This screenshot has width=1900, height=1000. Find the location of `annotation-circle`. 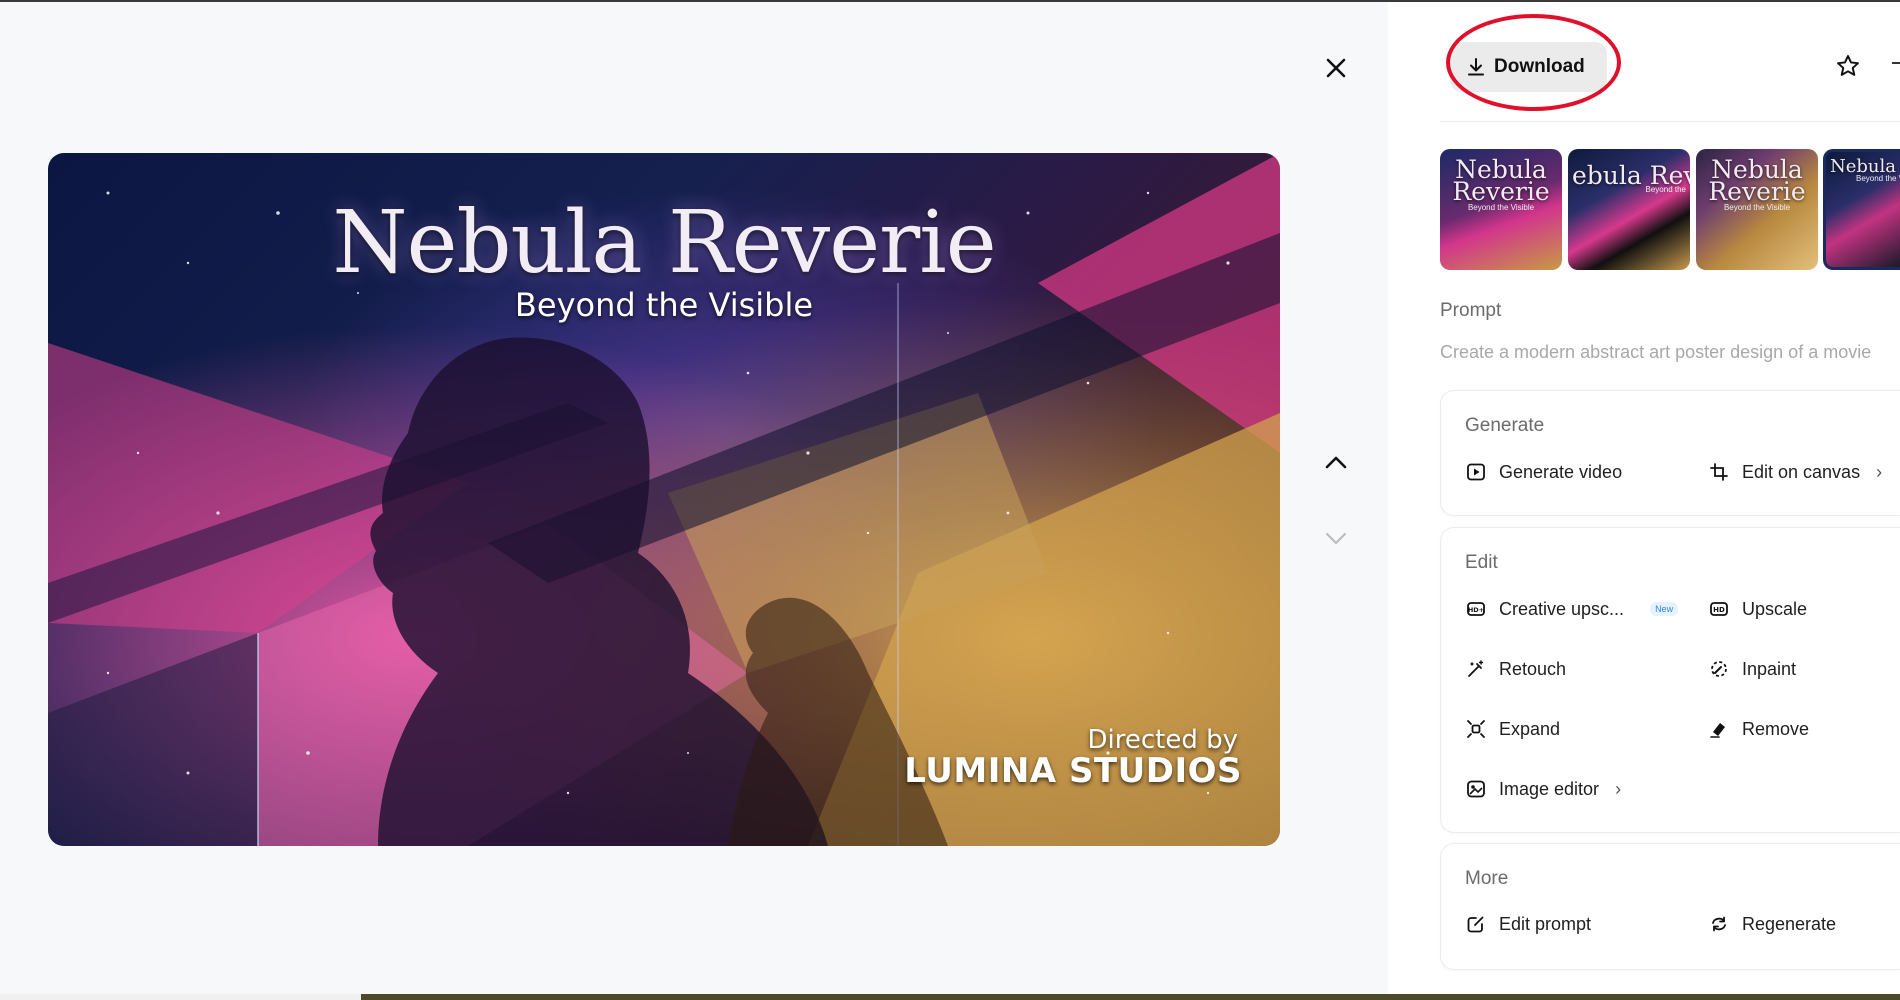

annotation-circle is located at coordinates (1533, 62).